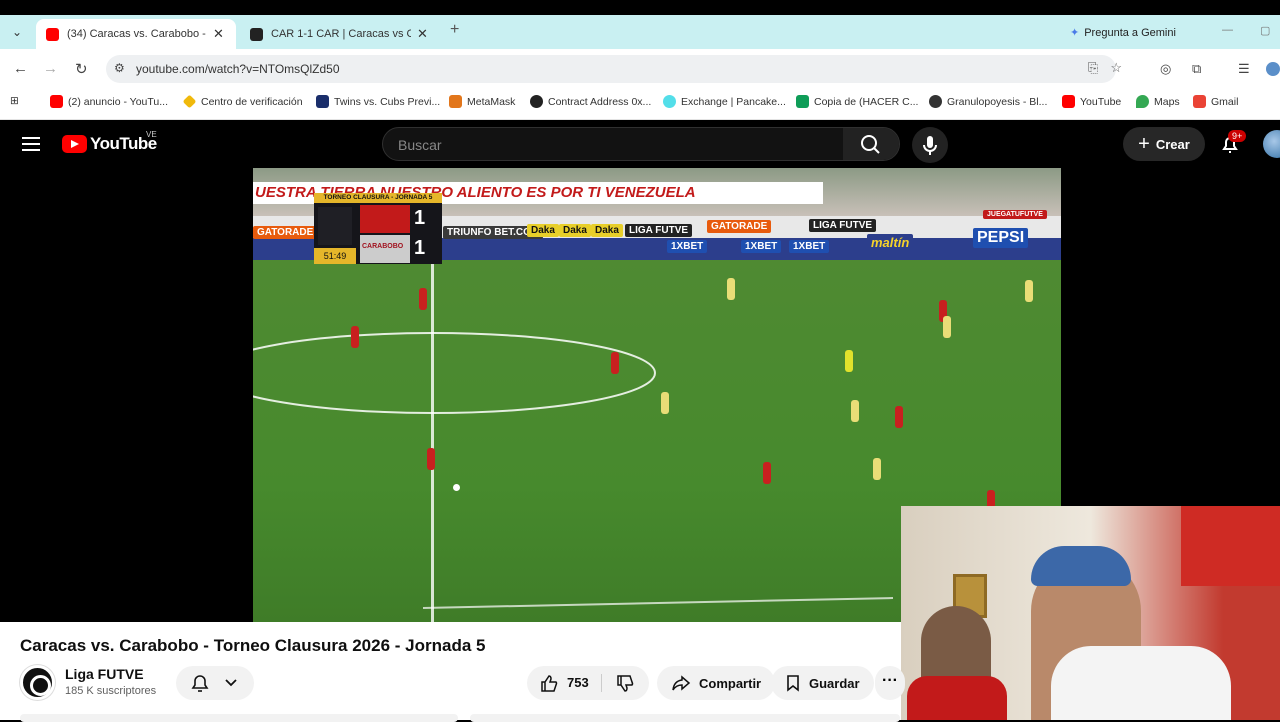 The image size is (1280, 722). What do you see at coordinates (1165, 69) in the screenshot?
I see `lens-icon: ◎` at bounding box center [1165, 69].